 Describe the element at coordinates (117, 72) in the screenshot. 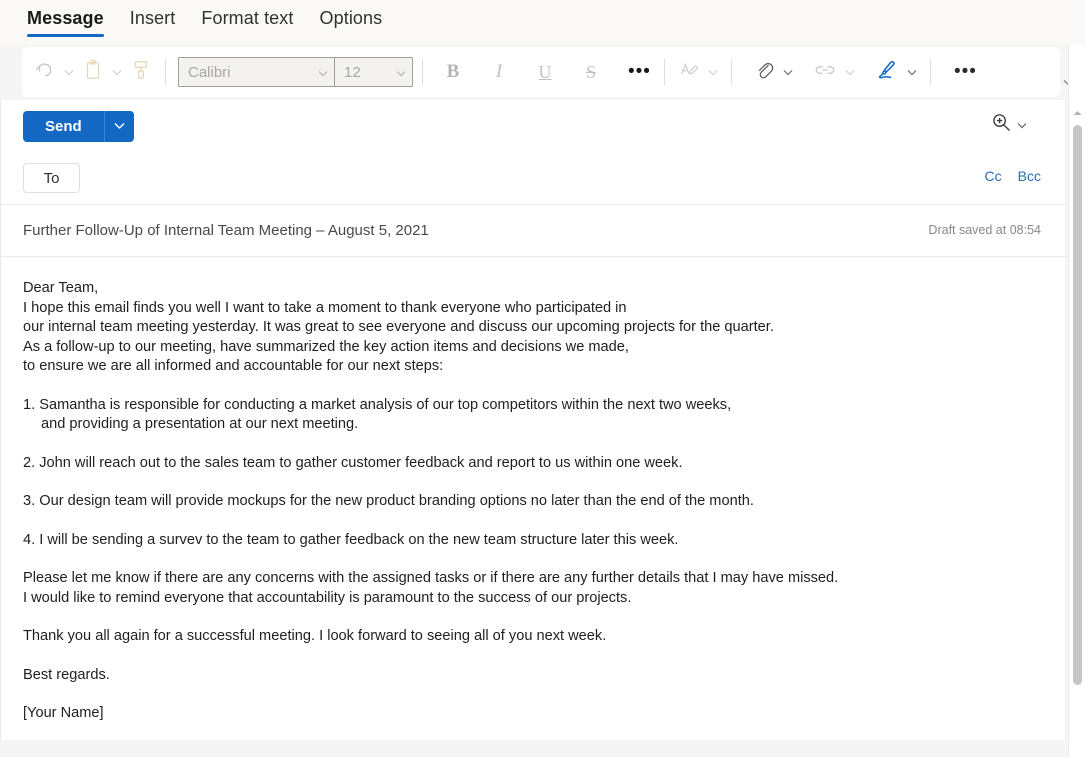

I see `paste-dropdown-chevron` at that location.